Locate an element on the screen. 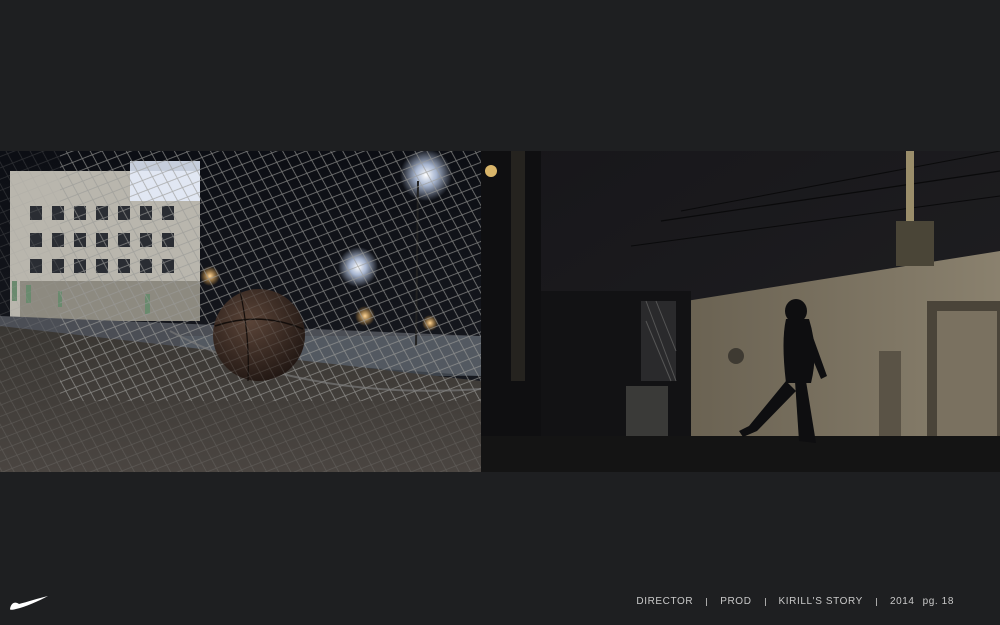 The width and height of the screenshot is (1000, 625). footer-nav: DIRECTOR PROD KIRILL'S STORY 2014 pg. 18 is located at coordinates (795, 601).